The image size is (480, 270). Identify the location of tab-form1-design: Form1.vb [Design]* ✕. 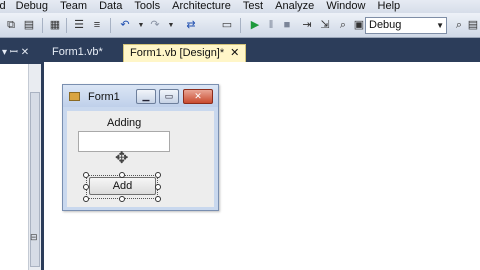
(185, 53).